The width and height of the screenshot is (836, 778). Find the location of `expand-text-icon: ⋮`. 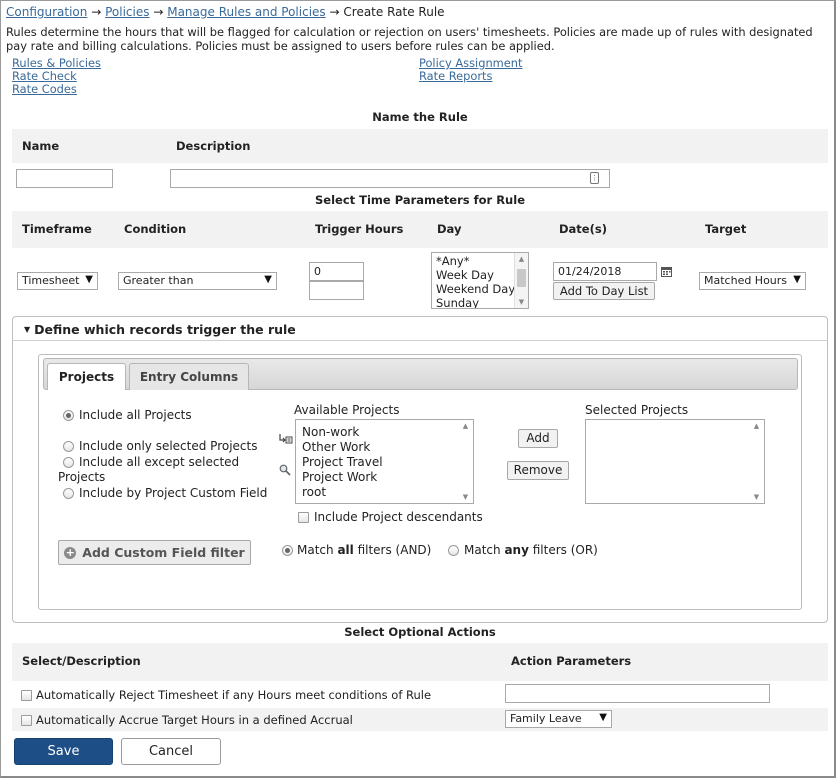

expand-text-icon: ⋮ is located at coordinates (594, 178).